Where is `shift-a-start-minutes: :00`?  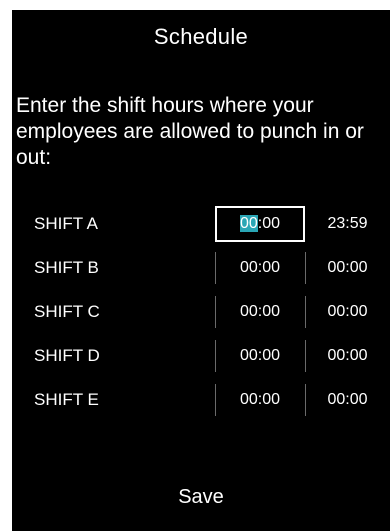 shift-a-start-minutes: :00 is located at coordinates (269, 223).